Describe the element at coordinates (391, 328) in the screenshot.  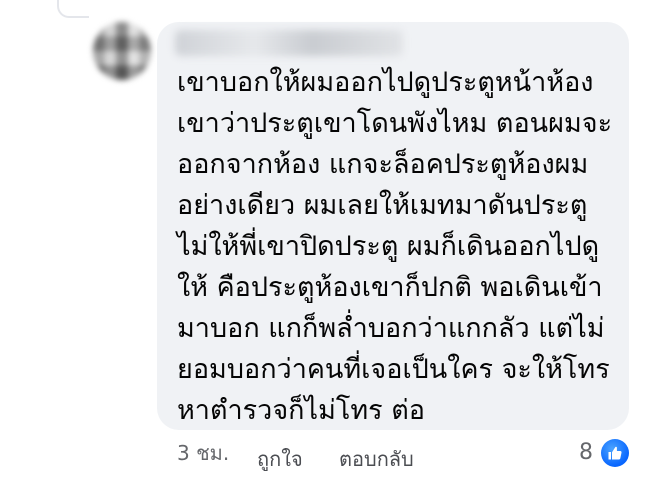
I see `comment-line: มาบอก แกก็พล่ำบอกว่าแกกลัว แต่ไม่` at that location.